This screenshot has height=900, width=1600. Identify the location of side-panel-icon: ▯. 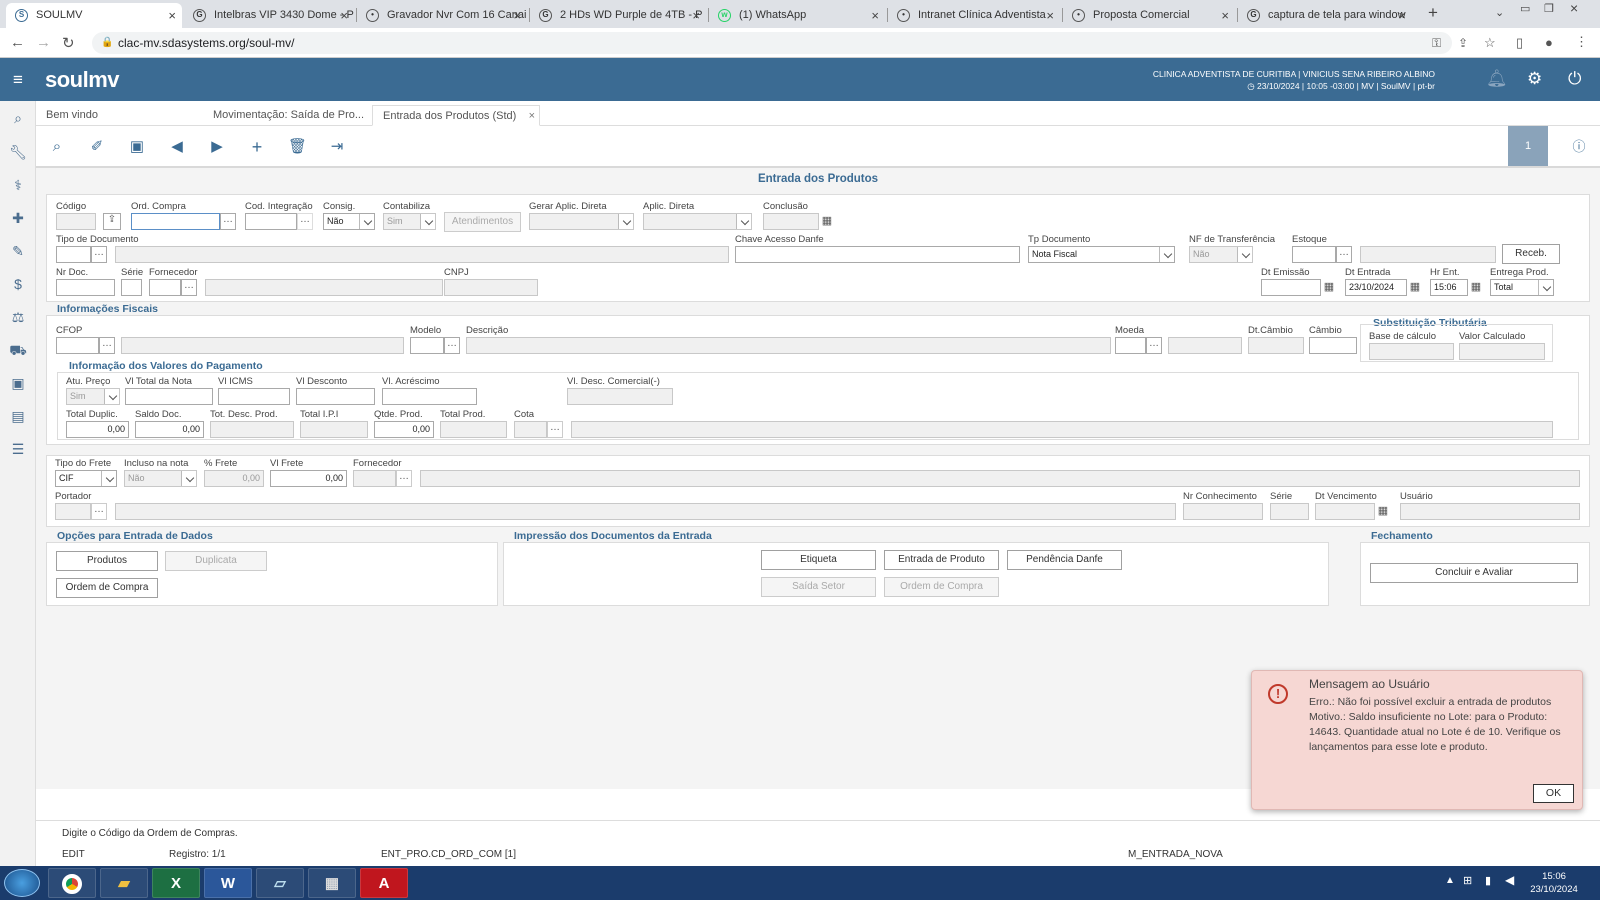
(1519, 43).